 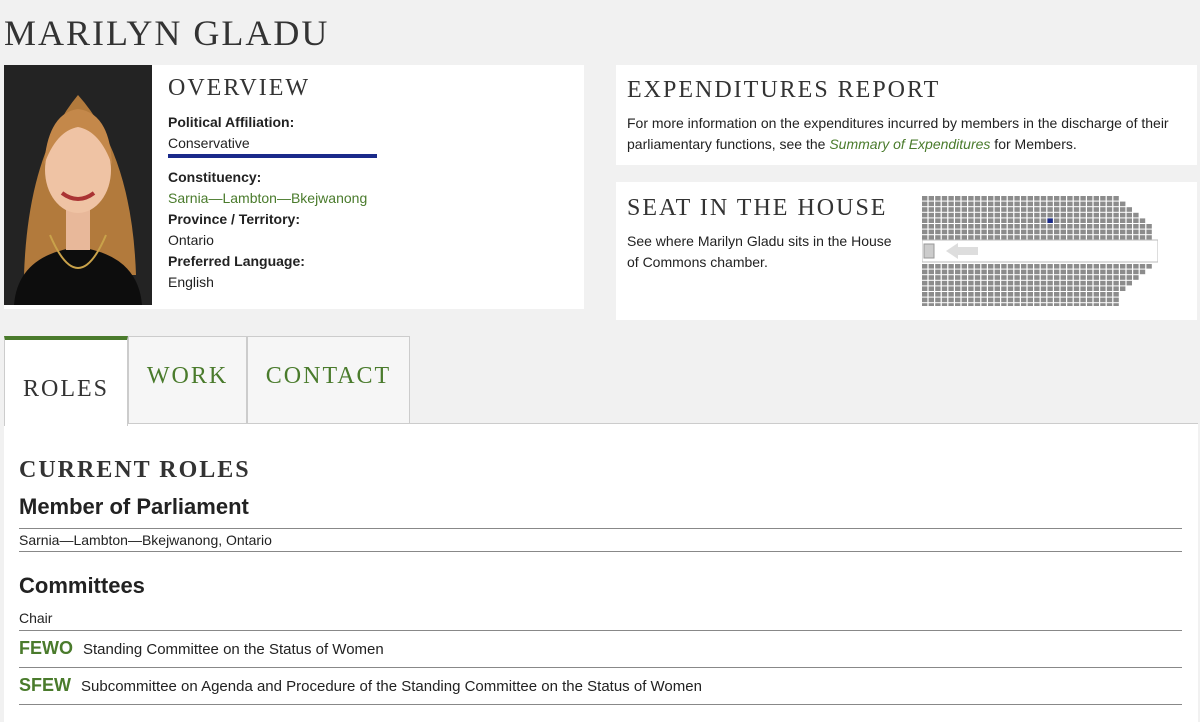 I want to click on constituency-link: Sarnia—Lambton—Bkejwanong, so click(x=267, y=198).